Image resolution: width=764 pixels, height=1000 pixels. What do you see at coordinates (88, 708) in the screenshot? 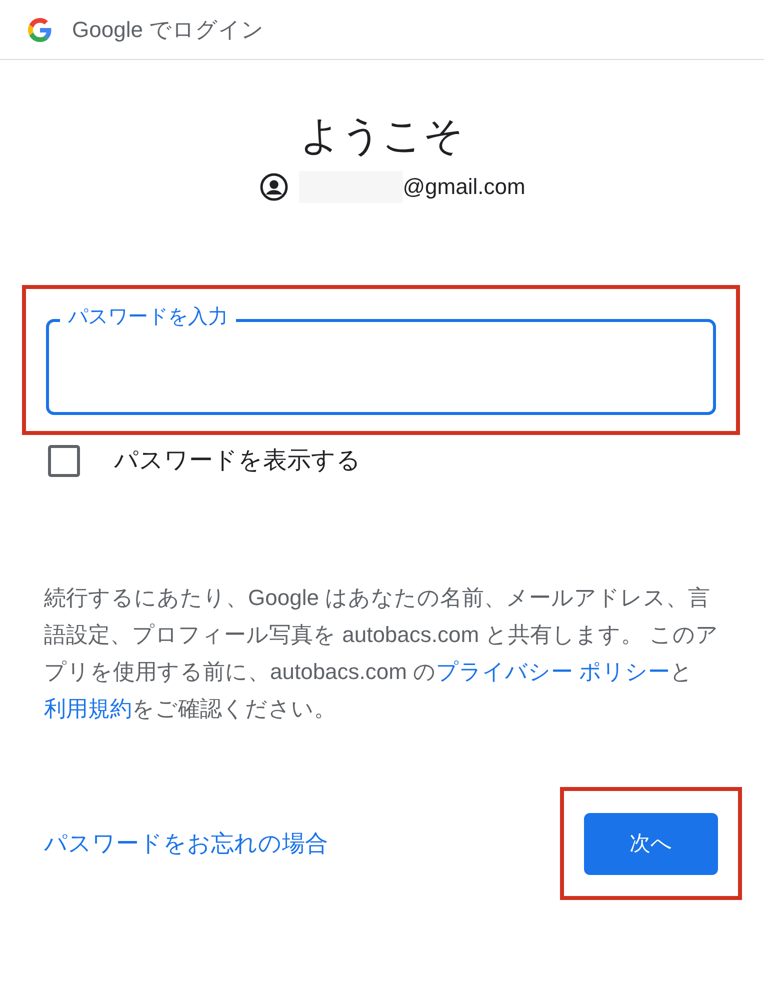
I see `notice-link: 利用規約` at bounding box center [88, 708].